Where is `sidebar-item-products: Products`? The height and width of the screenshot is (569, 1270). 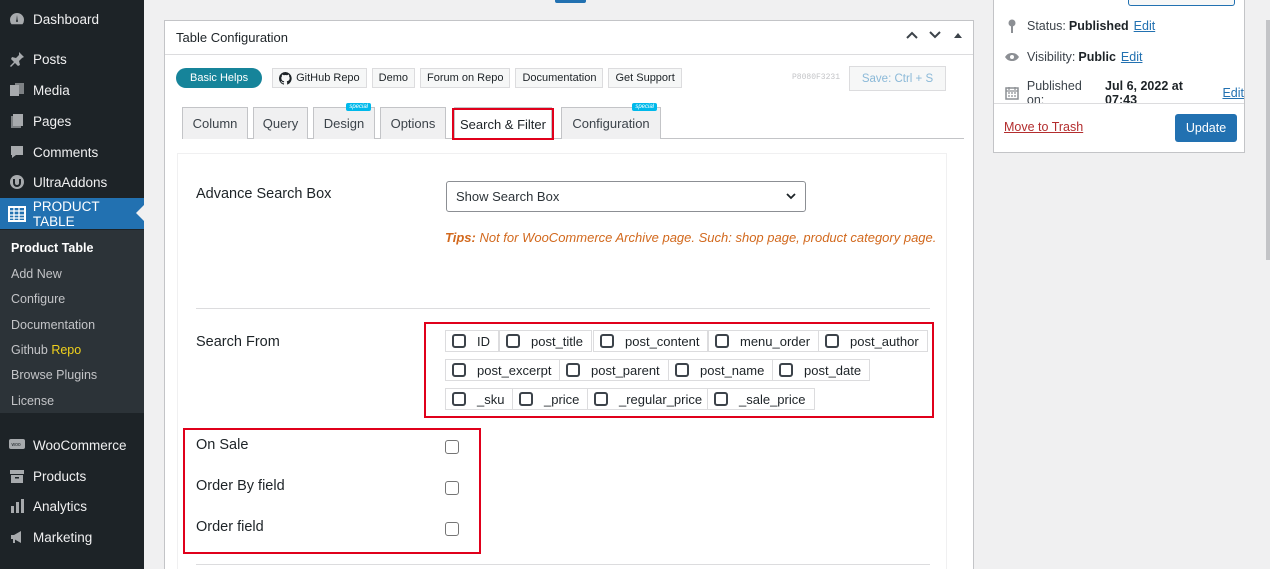
sidebar-item-products: Products is located at coordinates (72, 476).